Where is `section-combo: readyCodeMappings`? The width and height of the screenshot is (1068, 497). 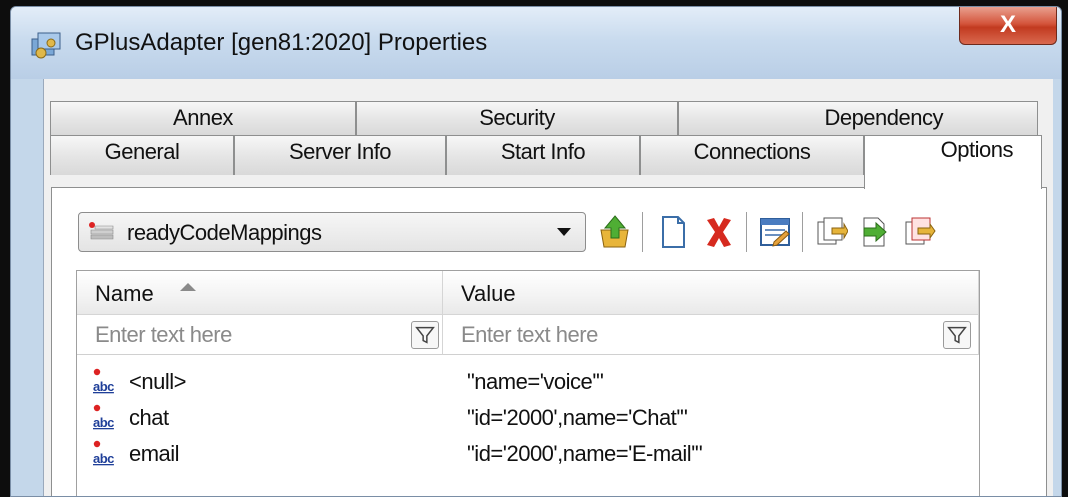
section-combo: readyCodeMappings is located at coordinates (332, 232).